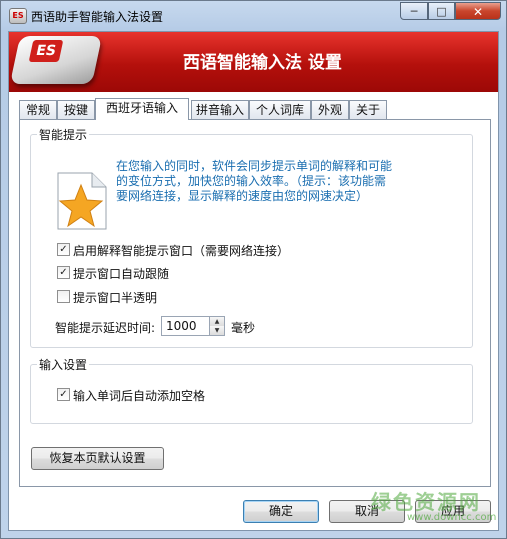 This screenshot has height=539, width=507. Describe the element at coordinates (441, 11) in the screenshot. I see `maximize-button: □` at that location.